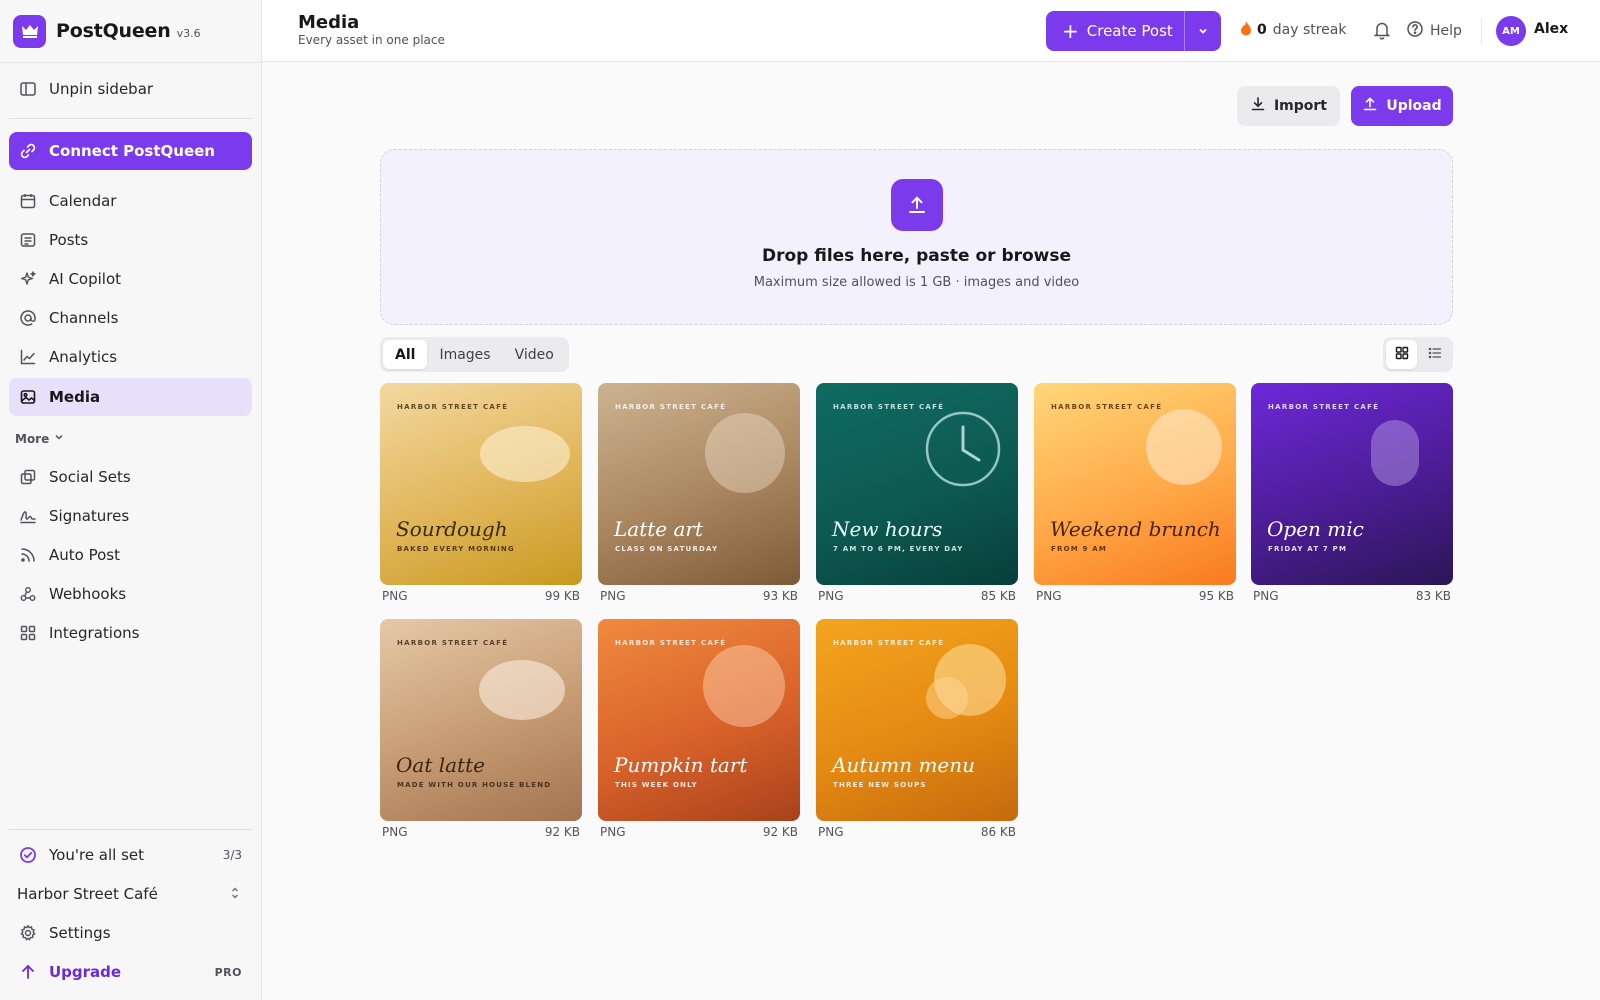 Image resolution: width=1600 pixels, height=1000 pixels. What do you see at coordinates (1070, 31) in the screenshot?
I see `plus-icon: +` at bounding box center [1070, 31].